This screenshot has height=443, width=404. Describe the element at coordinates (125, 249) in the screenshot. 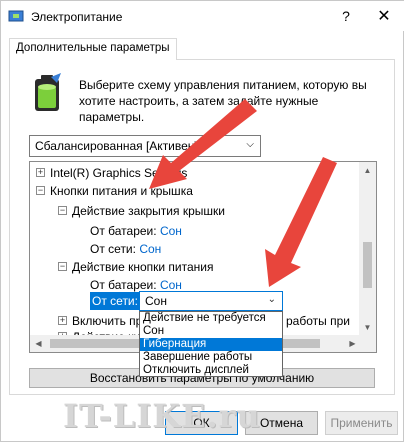

I see `tree-item-lid-plugged-in: От сети: Сон` at that location.